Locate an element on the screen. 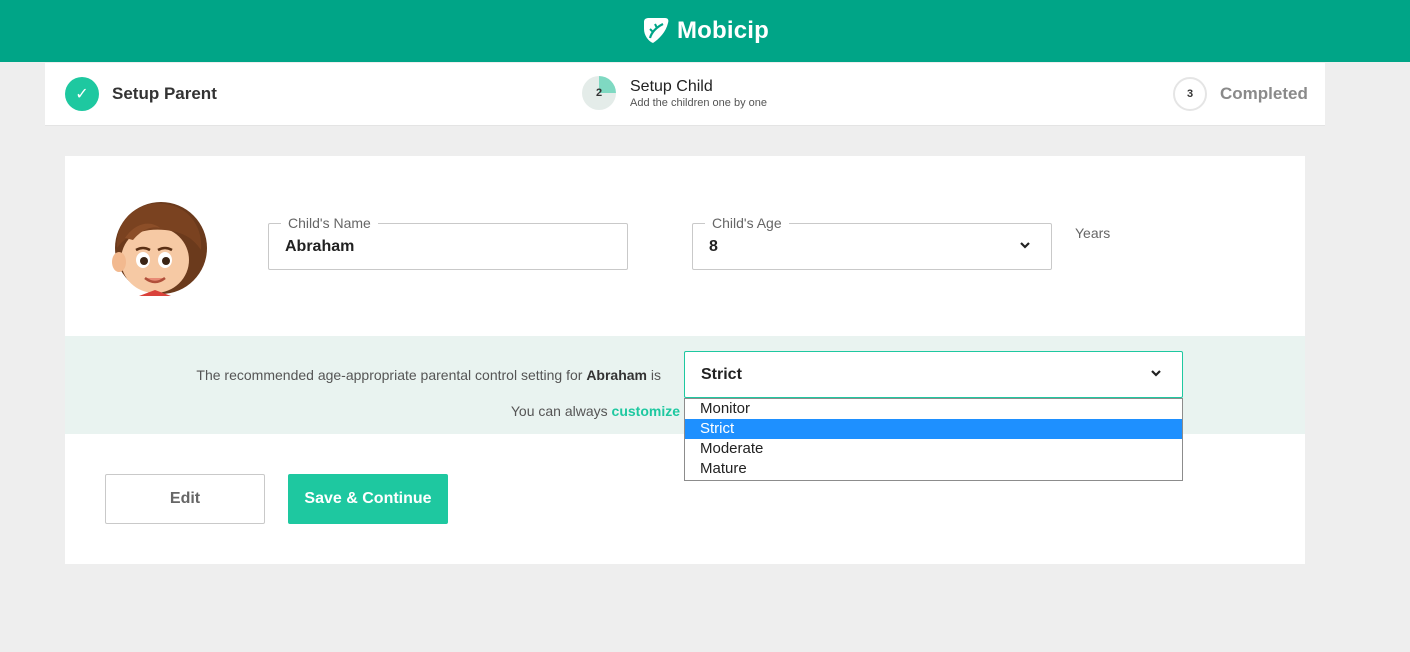  control-setting-dropdown: Monitor Strict Moderate Mature is located at coordinates (933, 439).